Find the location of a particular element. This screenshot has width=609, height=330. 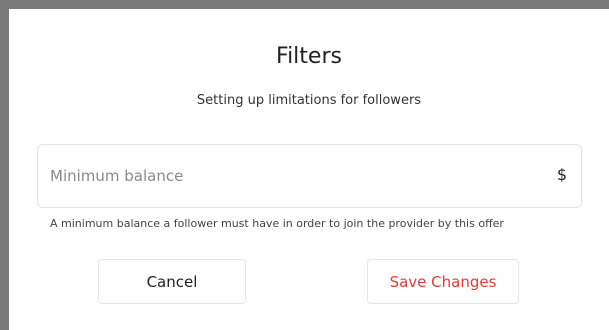

save-changes-button: Save Changes is located at coordinates (443, 281).